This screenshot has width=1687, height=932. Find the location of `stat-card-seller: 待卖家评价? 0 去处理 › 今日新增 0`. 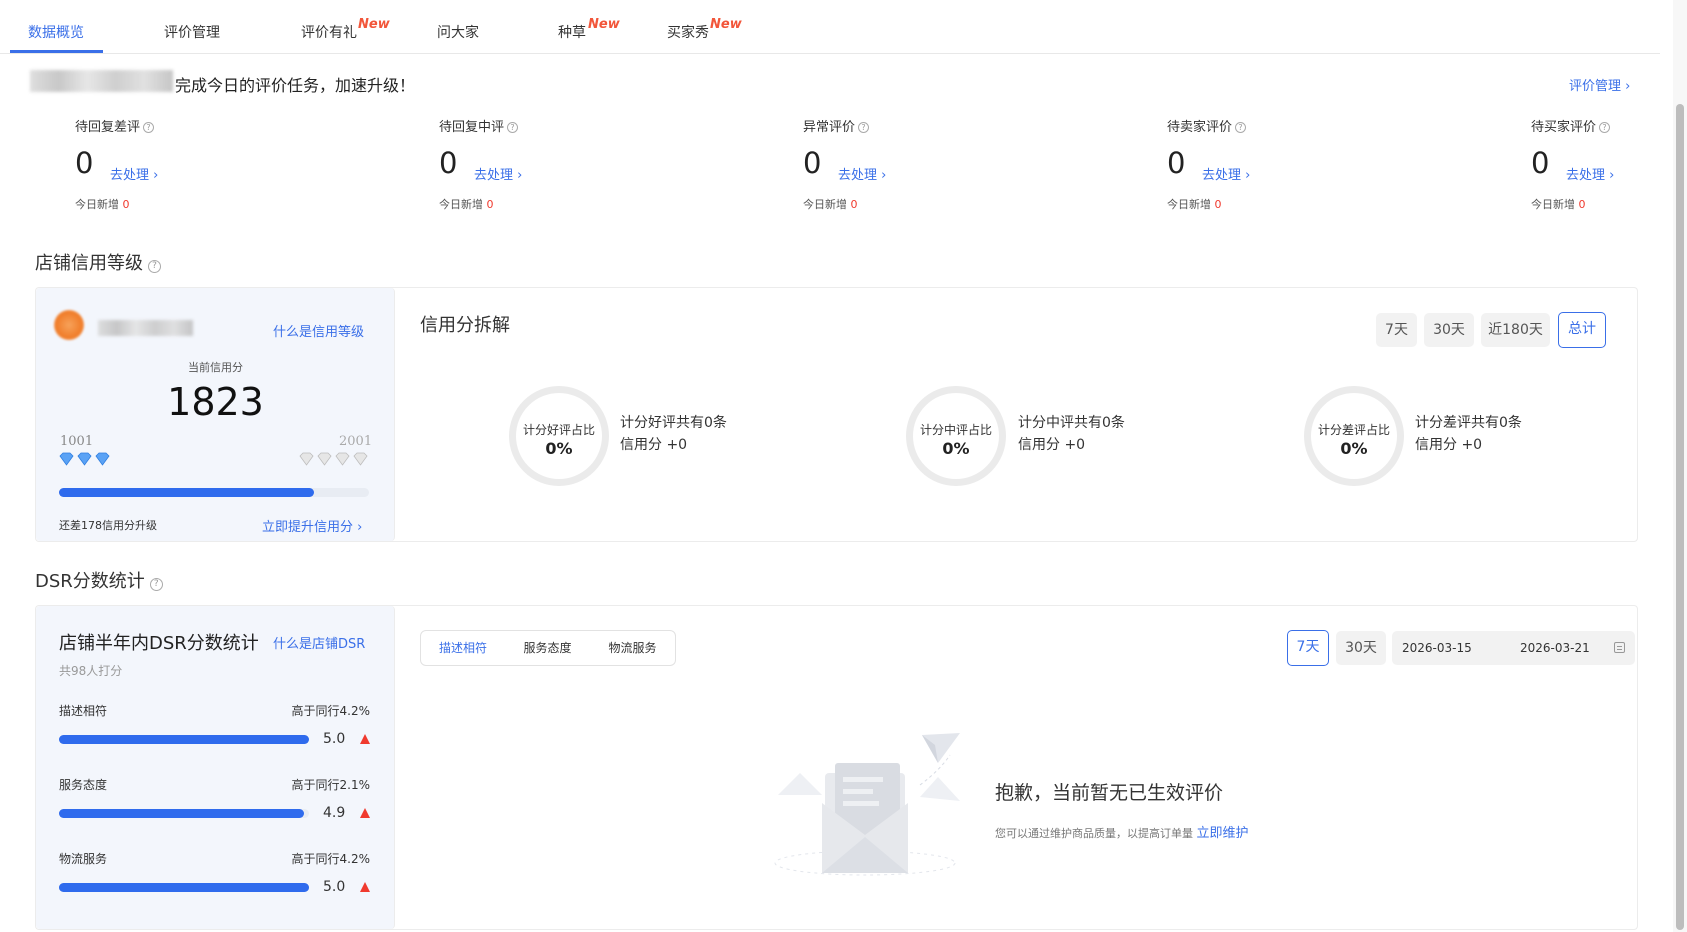

stat-card-seller: 待卖家评价? 0 去处理 › 今日新增 0 is located at coordinates (1267, 166).